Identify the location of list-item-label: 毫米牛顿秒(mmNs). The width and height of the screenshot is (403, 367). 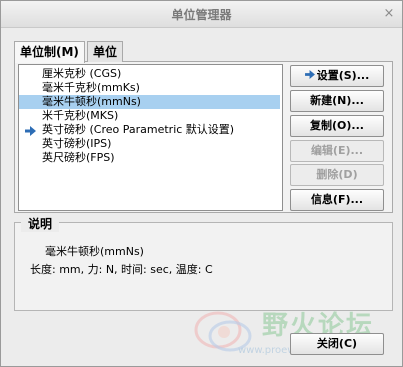
(91, 101).